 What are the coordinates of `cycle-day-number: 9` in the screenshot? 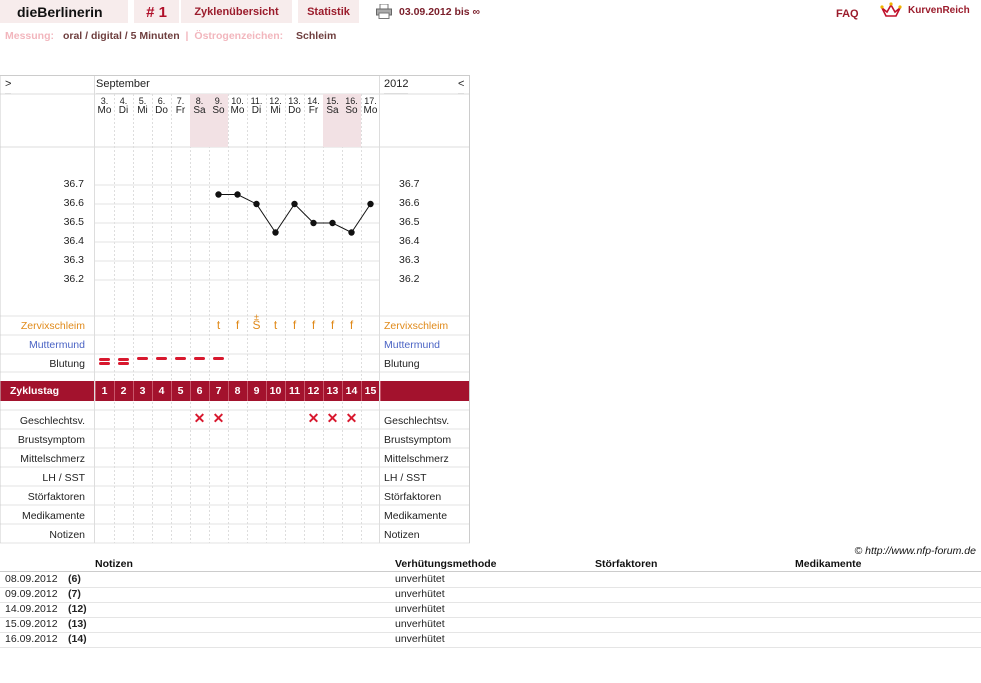 It's located at (256, 391).